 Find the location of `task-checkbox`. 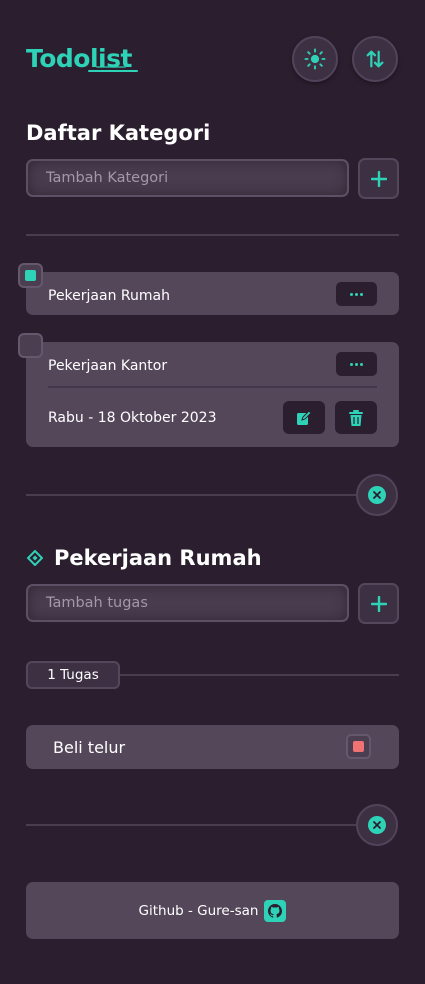

task-checkbox is located at coordinates (358, 746).